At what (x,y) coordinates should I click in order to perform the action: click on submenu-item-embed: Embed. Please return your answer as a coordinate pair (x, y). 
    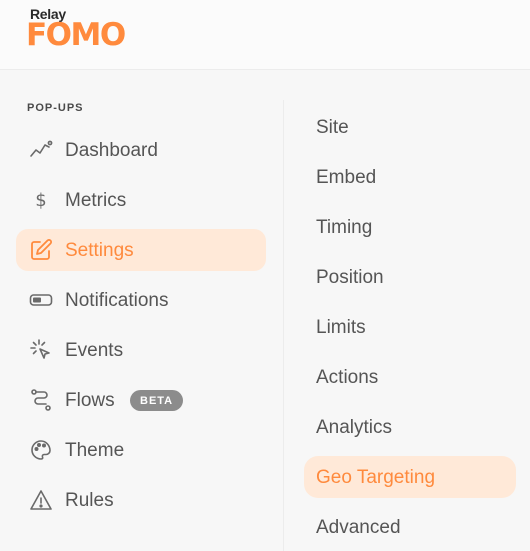
    Looking at the image, I should click on (410, 177).